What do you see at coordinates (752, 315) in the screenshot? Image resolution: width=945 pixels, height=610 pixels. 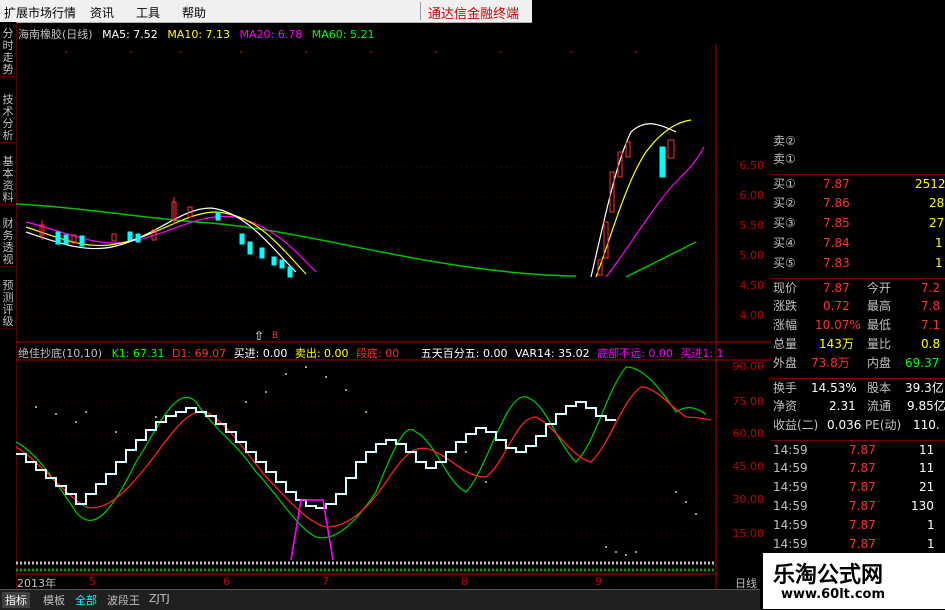 I see `price-tick: 4.00` at bounding box center [752, 315].